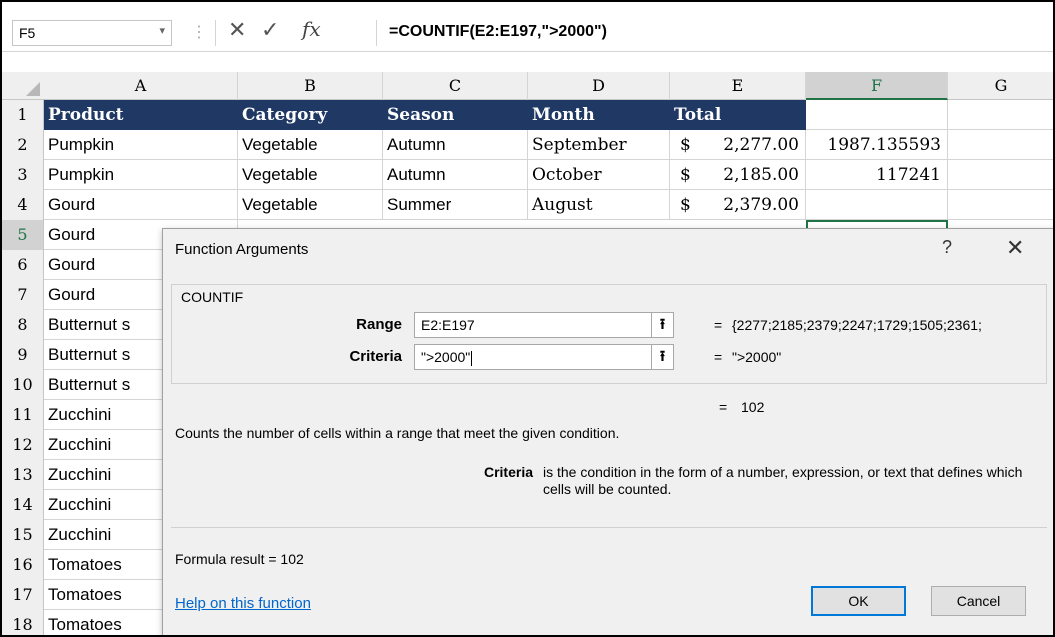 The width and height of the screenshot is (1055, 637). What do you see at coordinates (23, 475) in the screenshot?
I see `row-header: 13` at bounding box center [23, 475].